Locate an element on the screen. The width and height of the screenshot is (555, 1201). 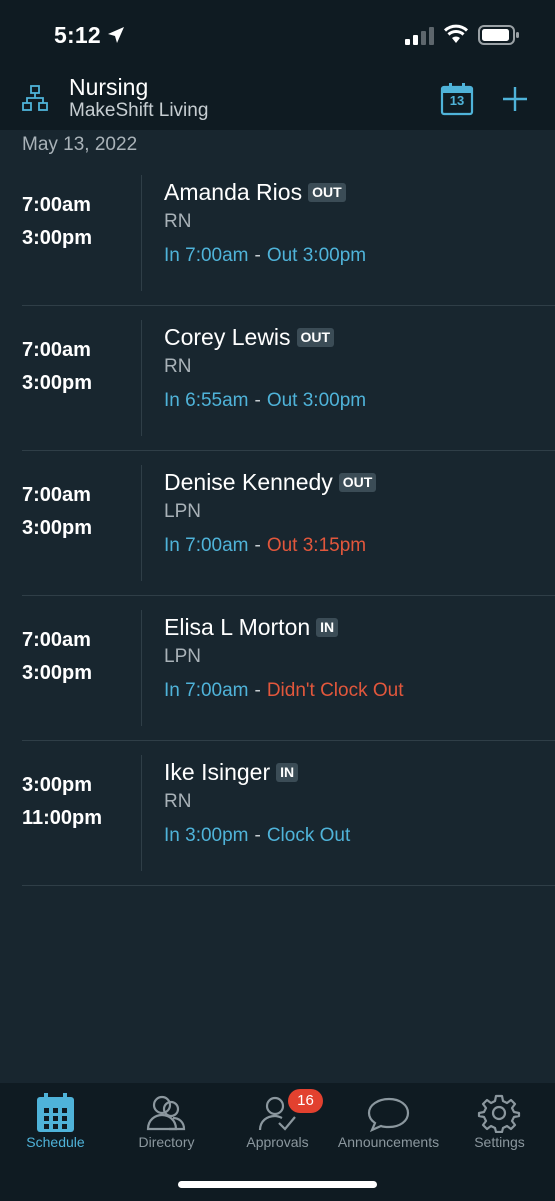
clock-in: In 6:55am is located at coordinates (206, 400).